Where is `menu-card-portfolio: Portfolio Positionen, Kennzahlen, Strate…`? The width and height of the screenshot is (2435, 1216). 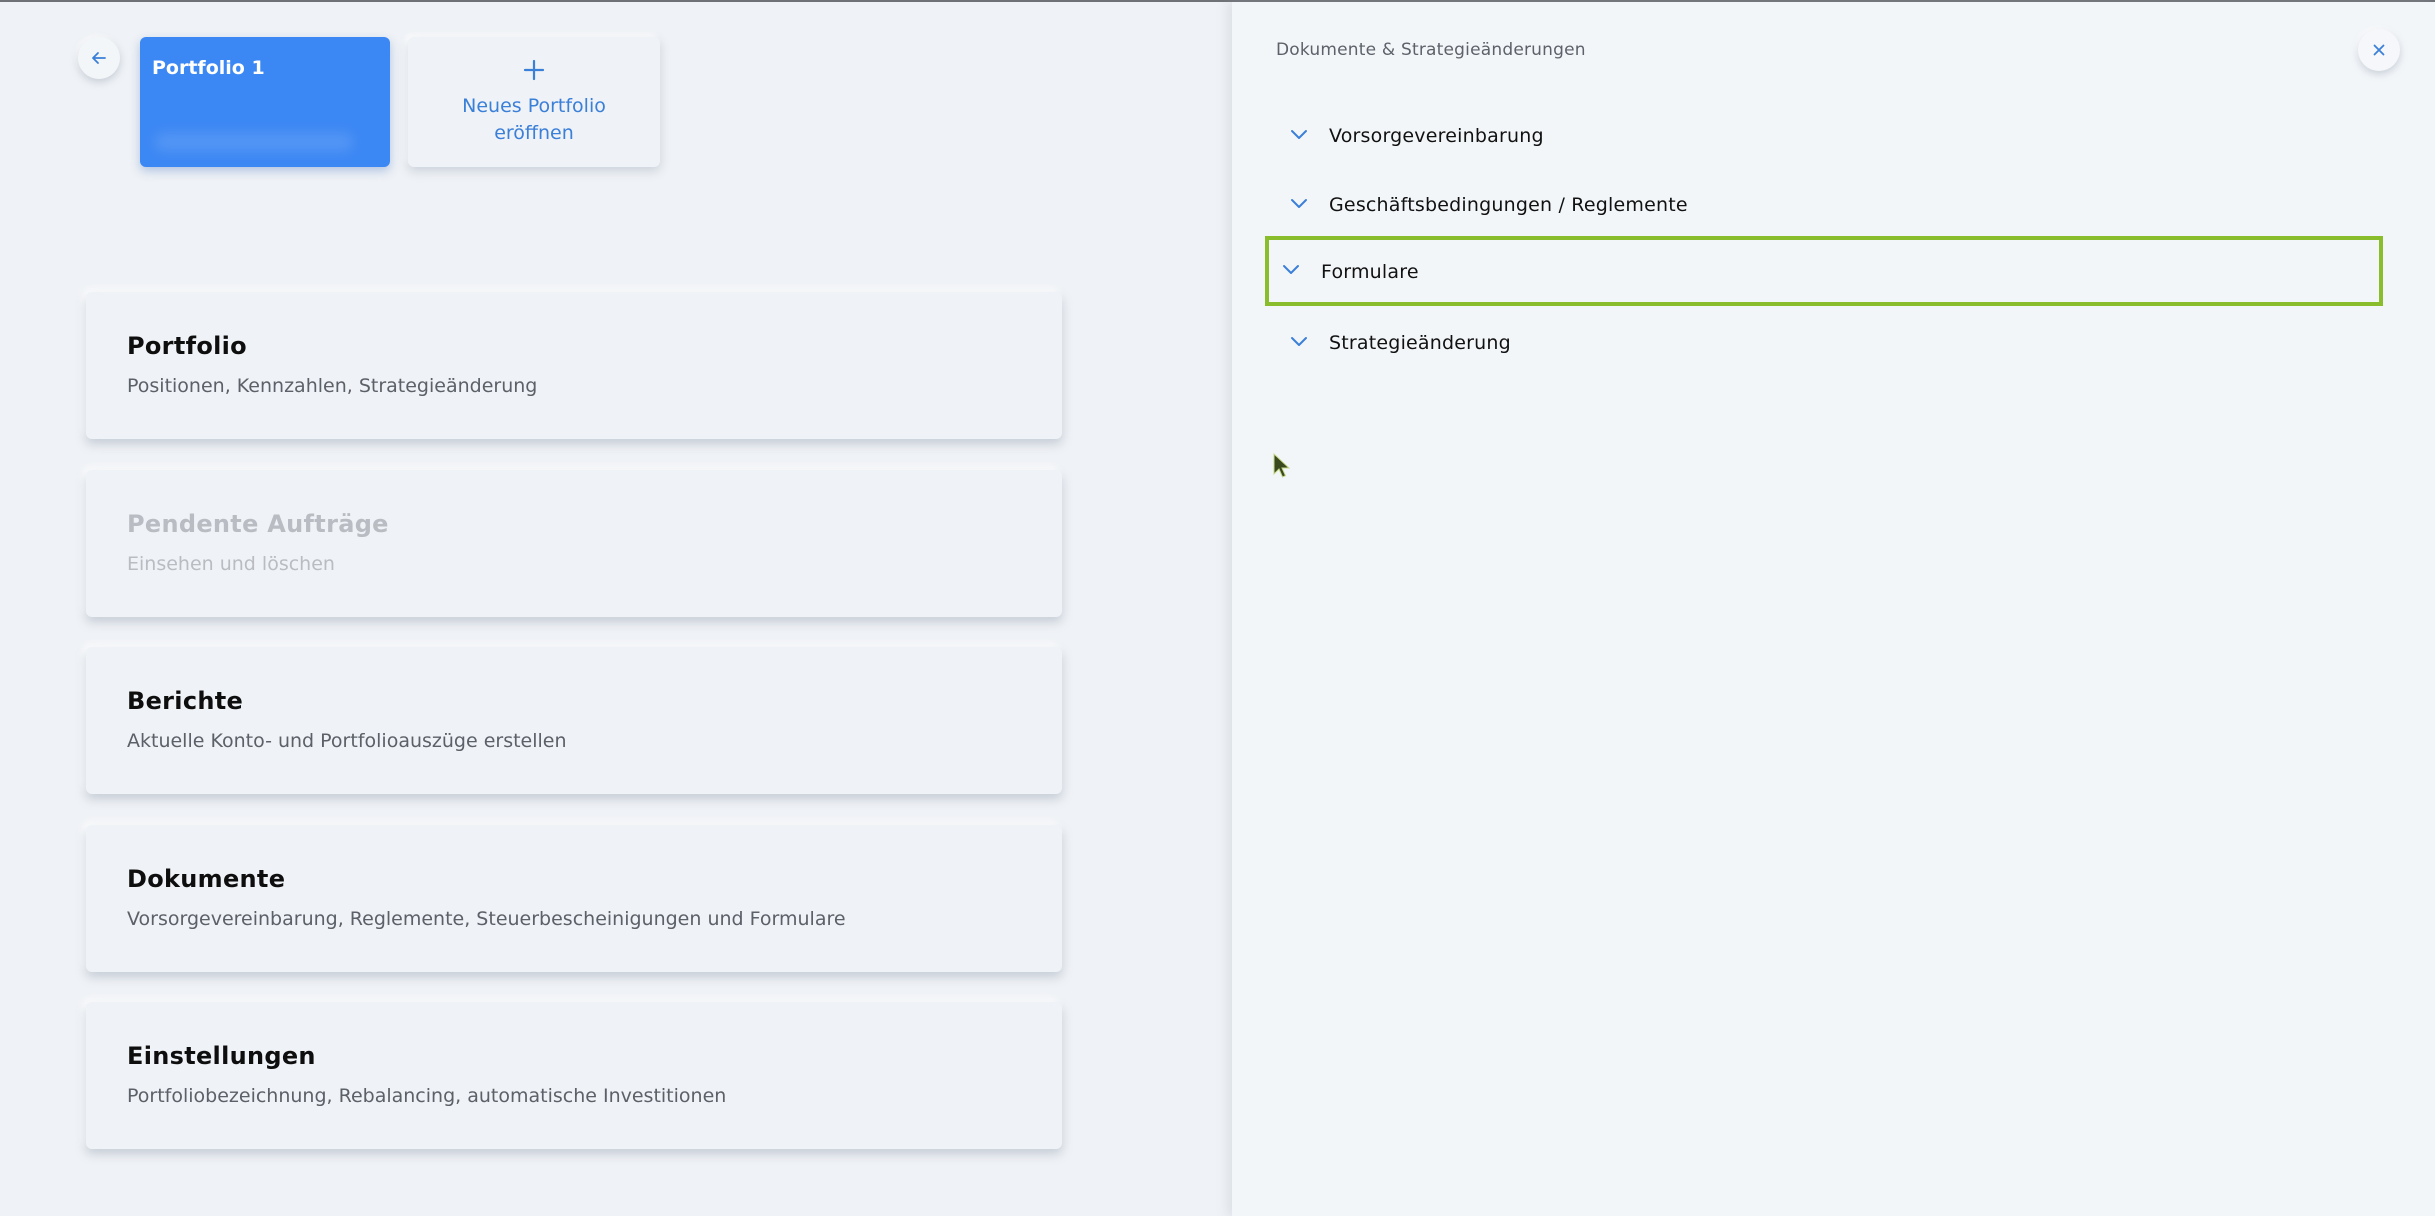
menu-card-portfolio: Portfolio Positionen, Kennzahlen, Strate… is located at coordinates (574, 365).